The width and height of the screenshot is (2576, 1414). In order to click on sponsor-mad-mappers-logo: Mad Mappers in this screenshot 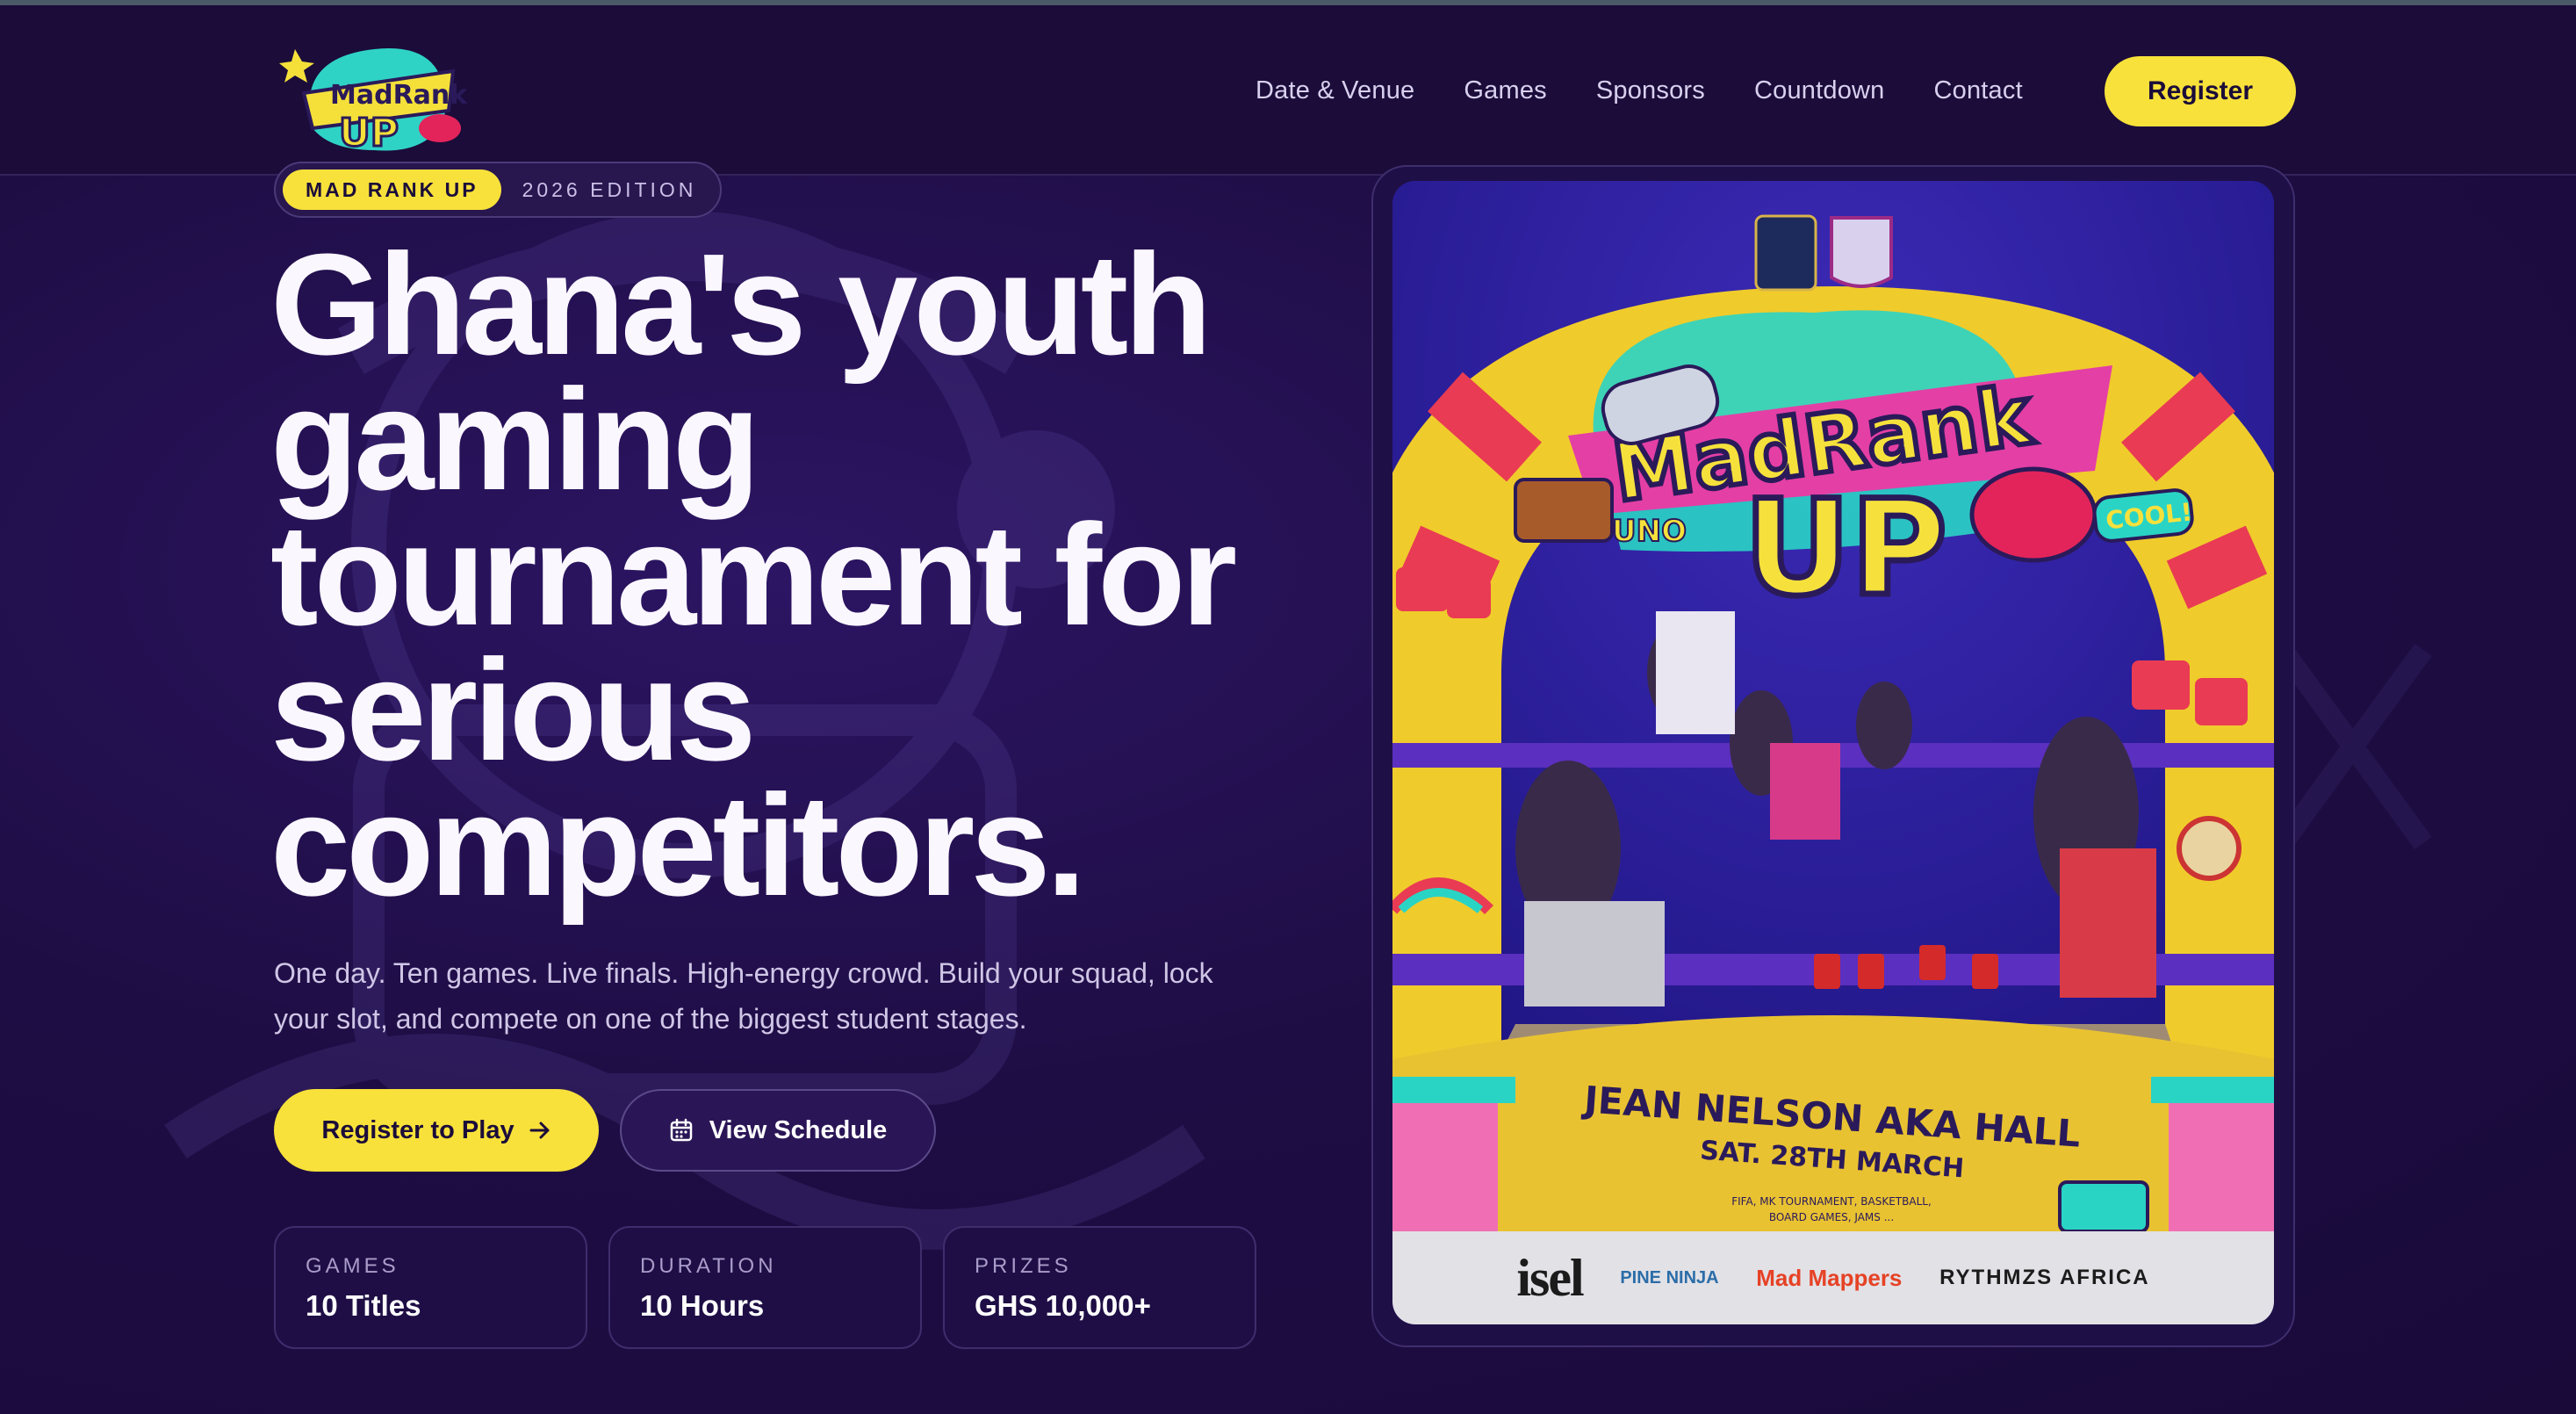, I will do `click(1829, 1277)`.